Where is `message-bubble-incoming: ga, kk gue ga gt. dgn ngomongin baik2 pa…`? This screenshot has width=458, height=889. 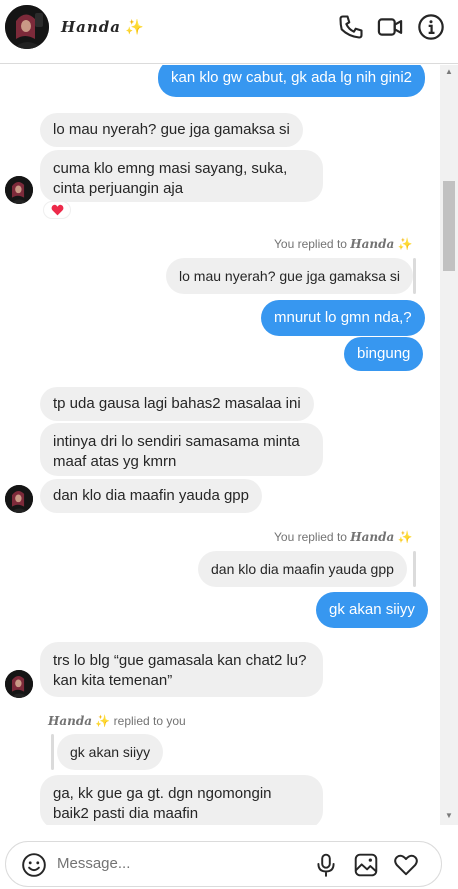
message-bubble-incoming: ga, kk gue ga gt. dgn ngomongin baik2 pa… is located at coordinates (181, 800).